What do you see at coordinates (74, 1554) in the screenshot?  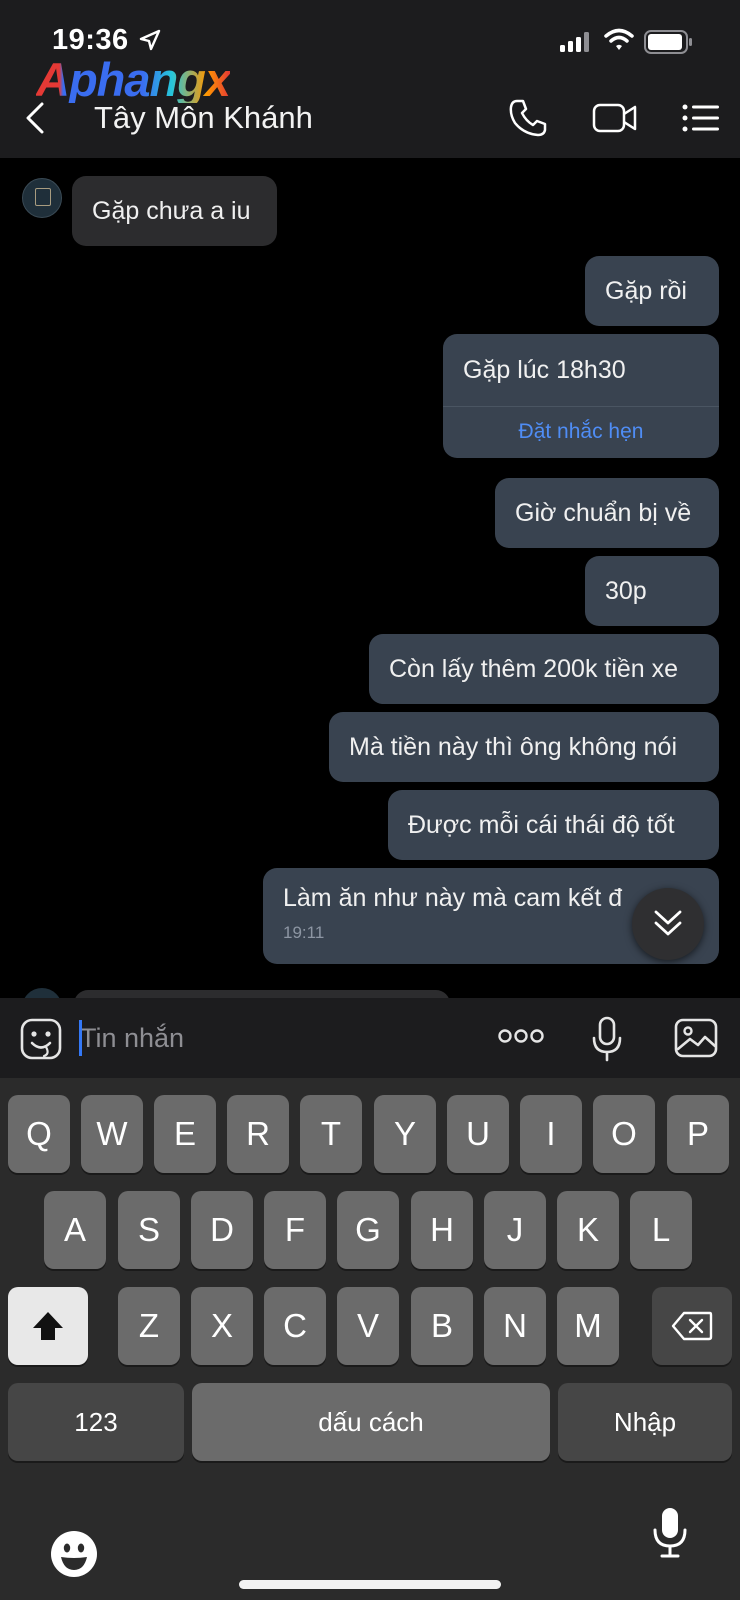 I see `emoji-keyboard-icon` at bounding box center [74, 1554].